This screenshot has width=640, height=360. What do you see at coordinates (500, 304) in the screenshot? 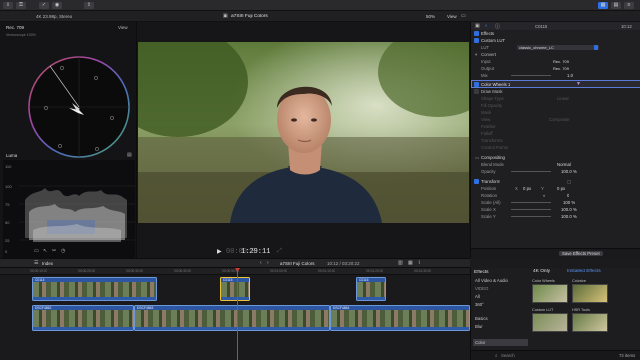
I see `category-item: 360°` at bounding box center [500, 304].